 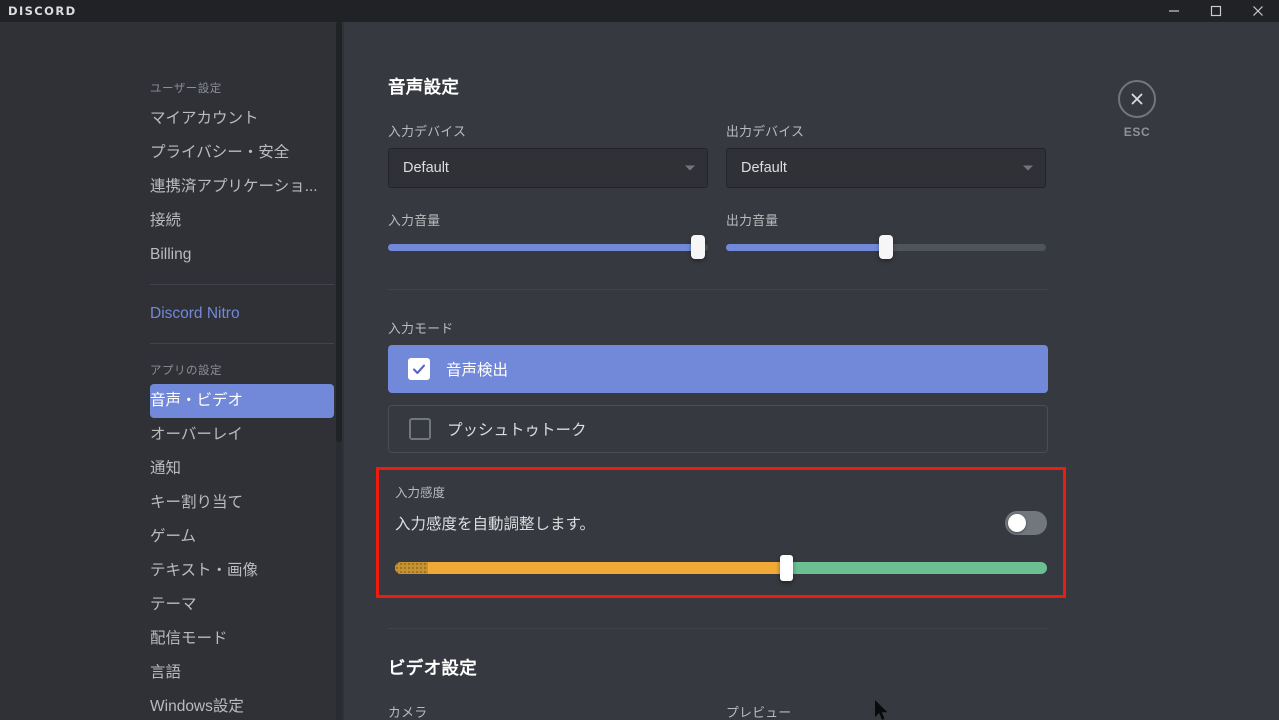 I want to click on sidebar-item-language: 言語, so click(x=242, y=673).